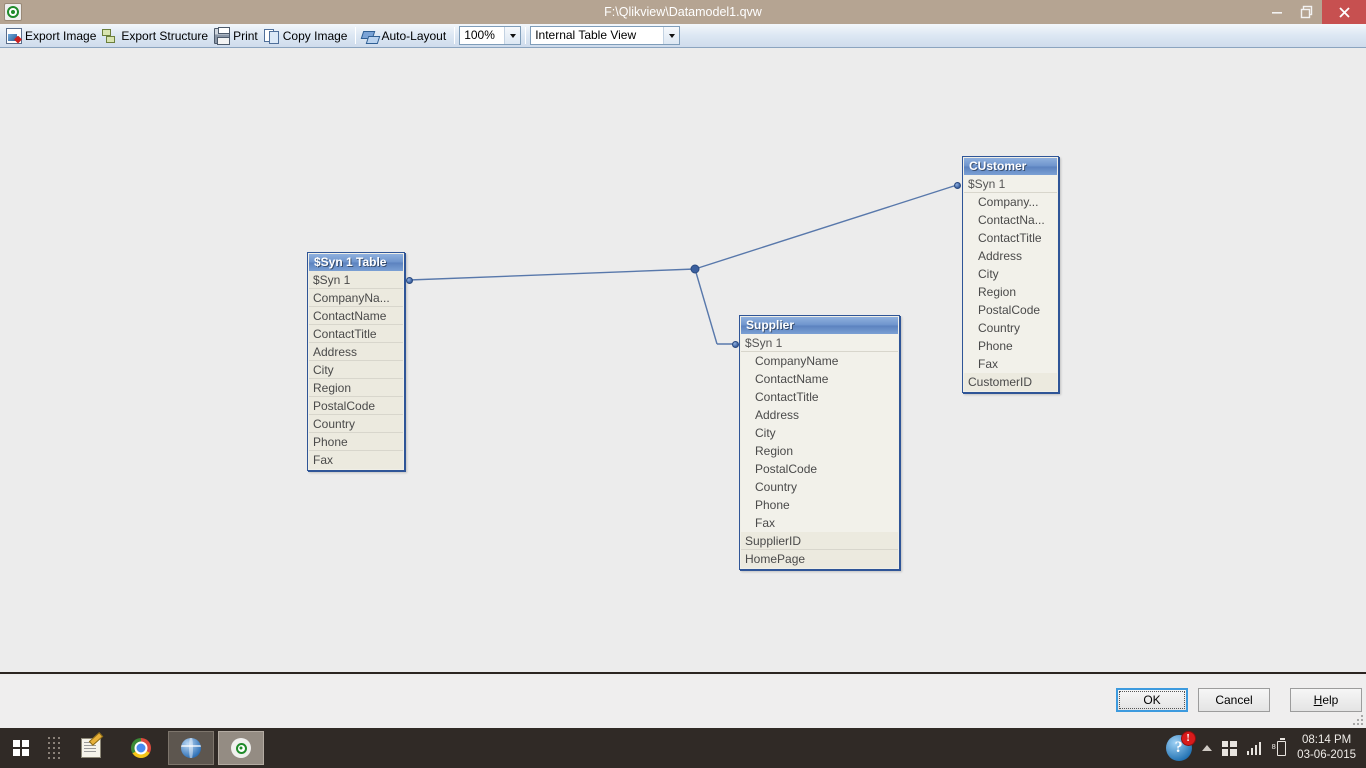 Image resolution: width=1366 pixels, height=768 pixels. What do you see at coordinates (1326, 700) in the screenshot?
I see `help-button: Help` at bounding box center [1326, 700].